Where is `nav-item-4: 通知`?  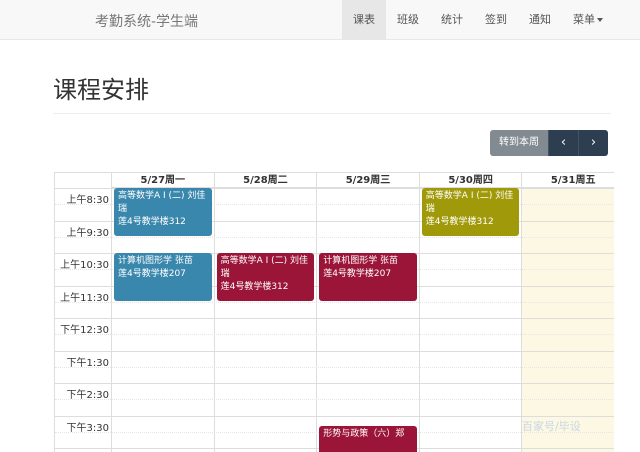
nav-item-4: 通知 is located at coordinates (540, 20).